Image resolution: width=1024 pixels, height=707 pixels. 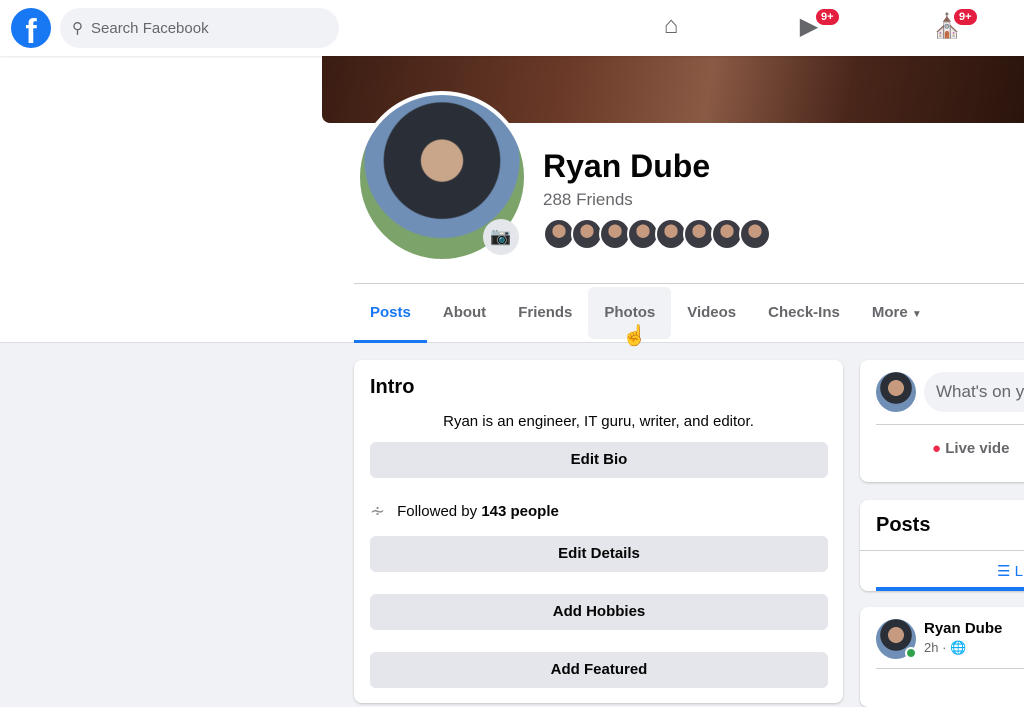 What do you see at coordinates (958, 647) in the screenshot?
I see `globe-icon: 🌐` at bounding box center [958, 647].